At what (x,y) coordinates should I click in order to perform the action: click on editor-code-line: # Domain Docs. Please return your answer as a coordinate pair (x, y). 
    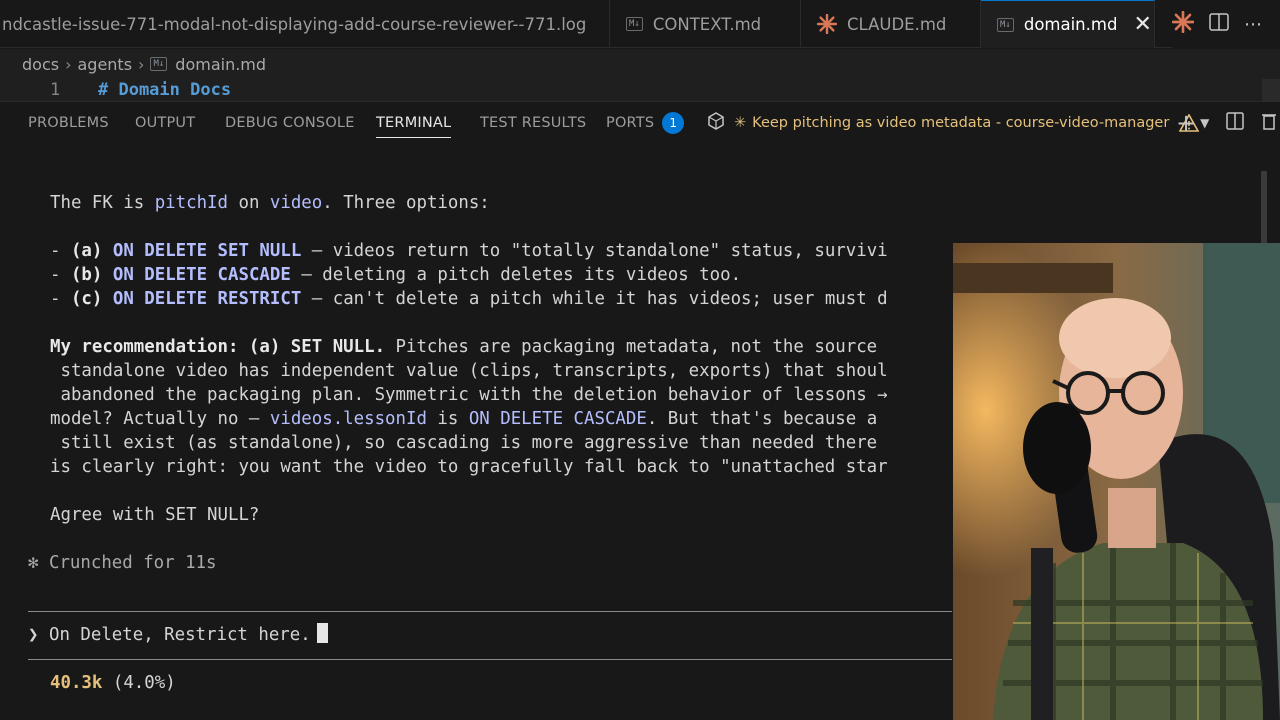
    Looking at the image, I should click on (164, 90).